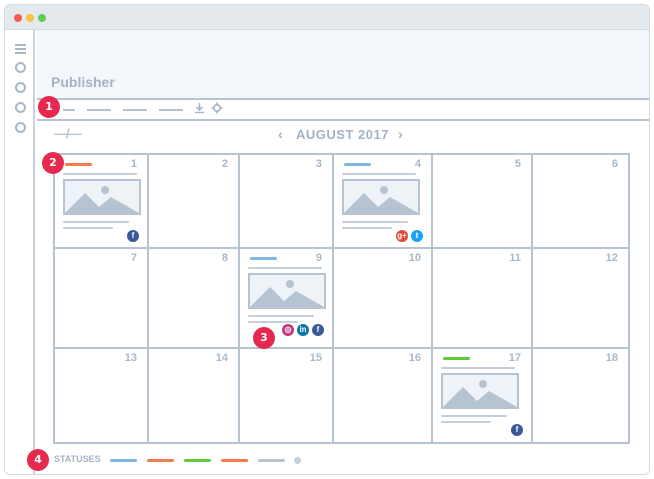 The image size is (654, 479). Describe the element at coordinates (327, 17) in the screenshot. I see `window-titlebar` at that location.